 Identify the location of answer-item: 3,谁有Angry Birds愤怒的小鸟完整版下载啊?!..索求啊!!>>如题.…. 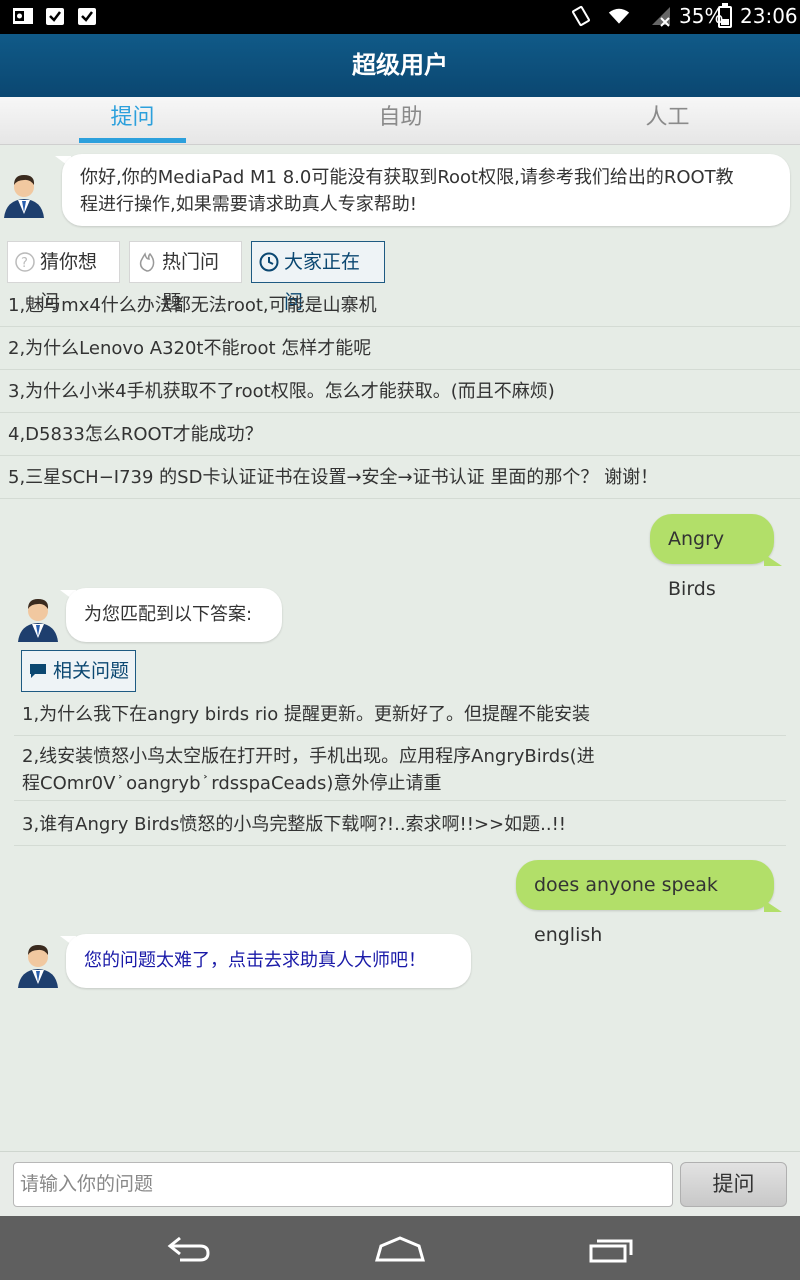
(400, 826).